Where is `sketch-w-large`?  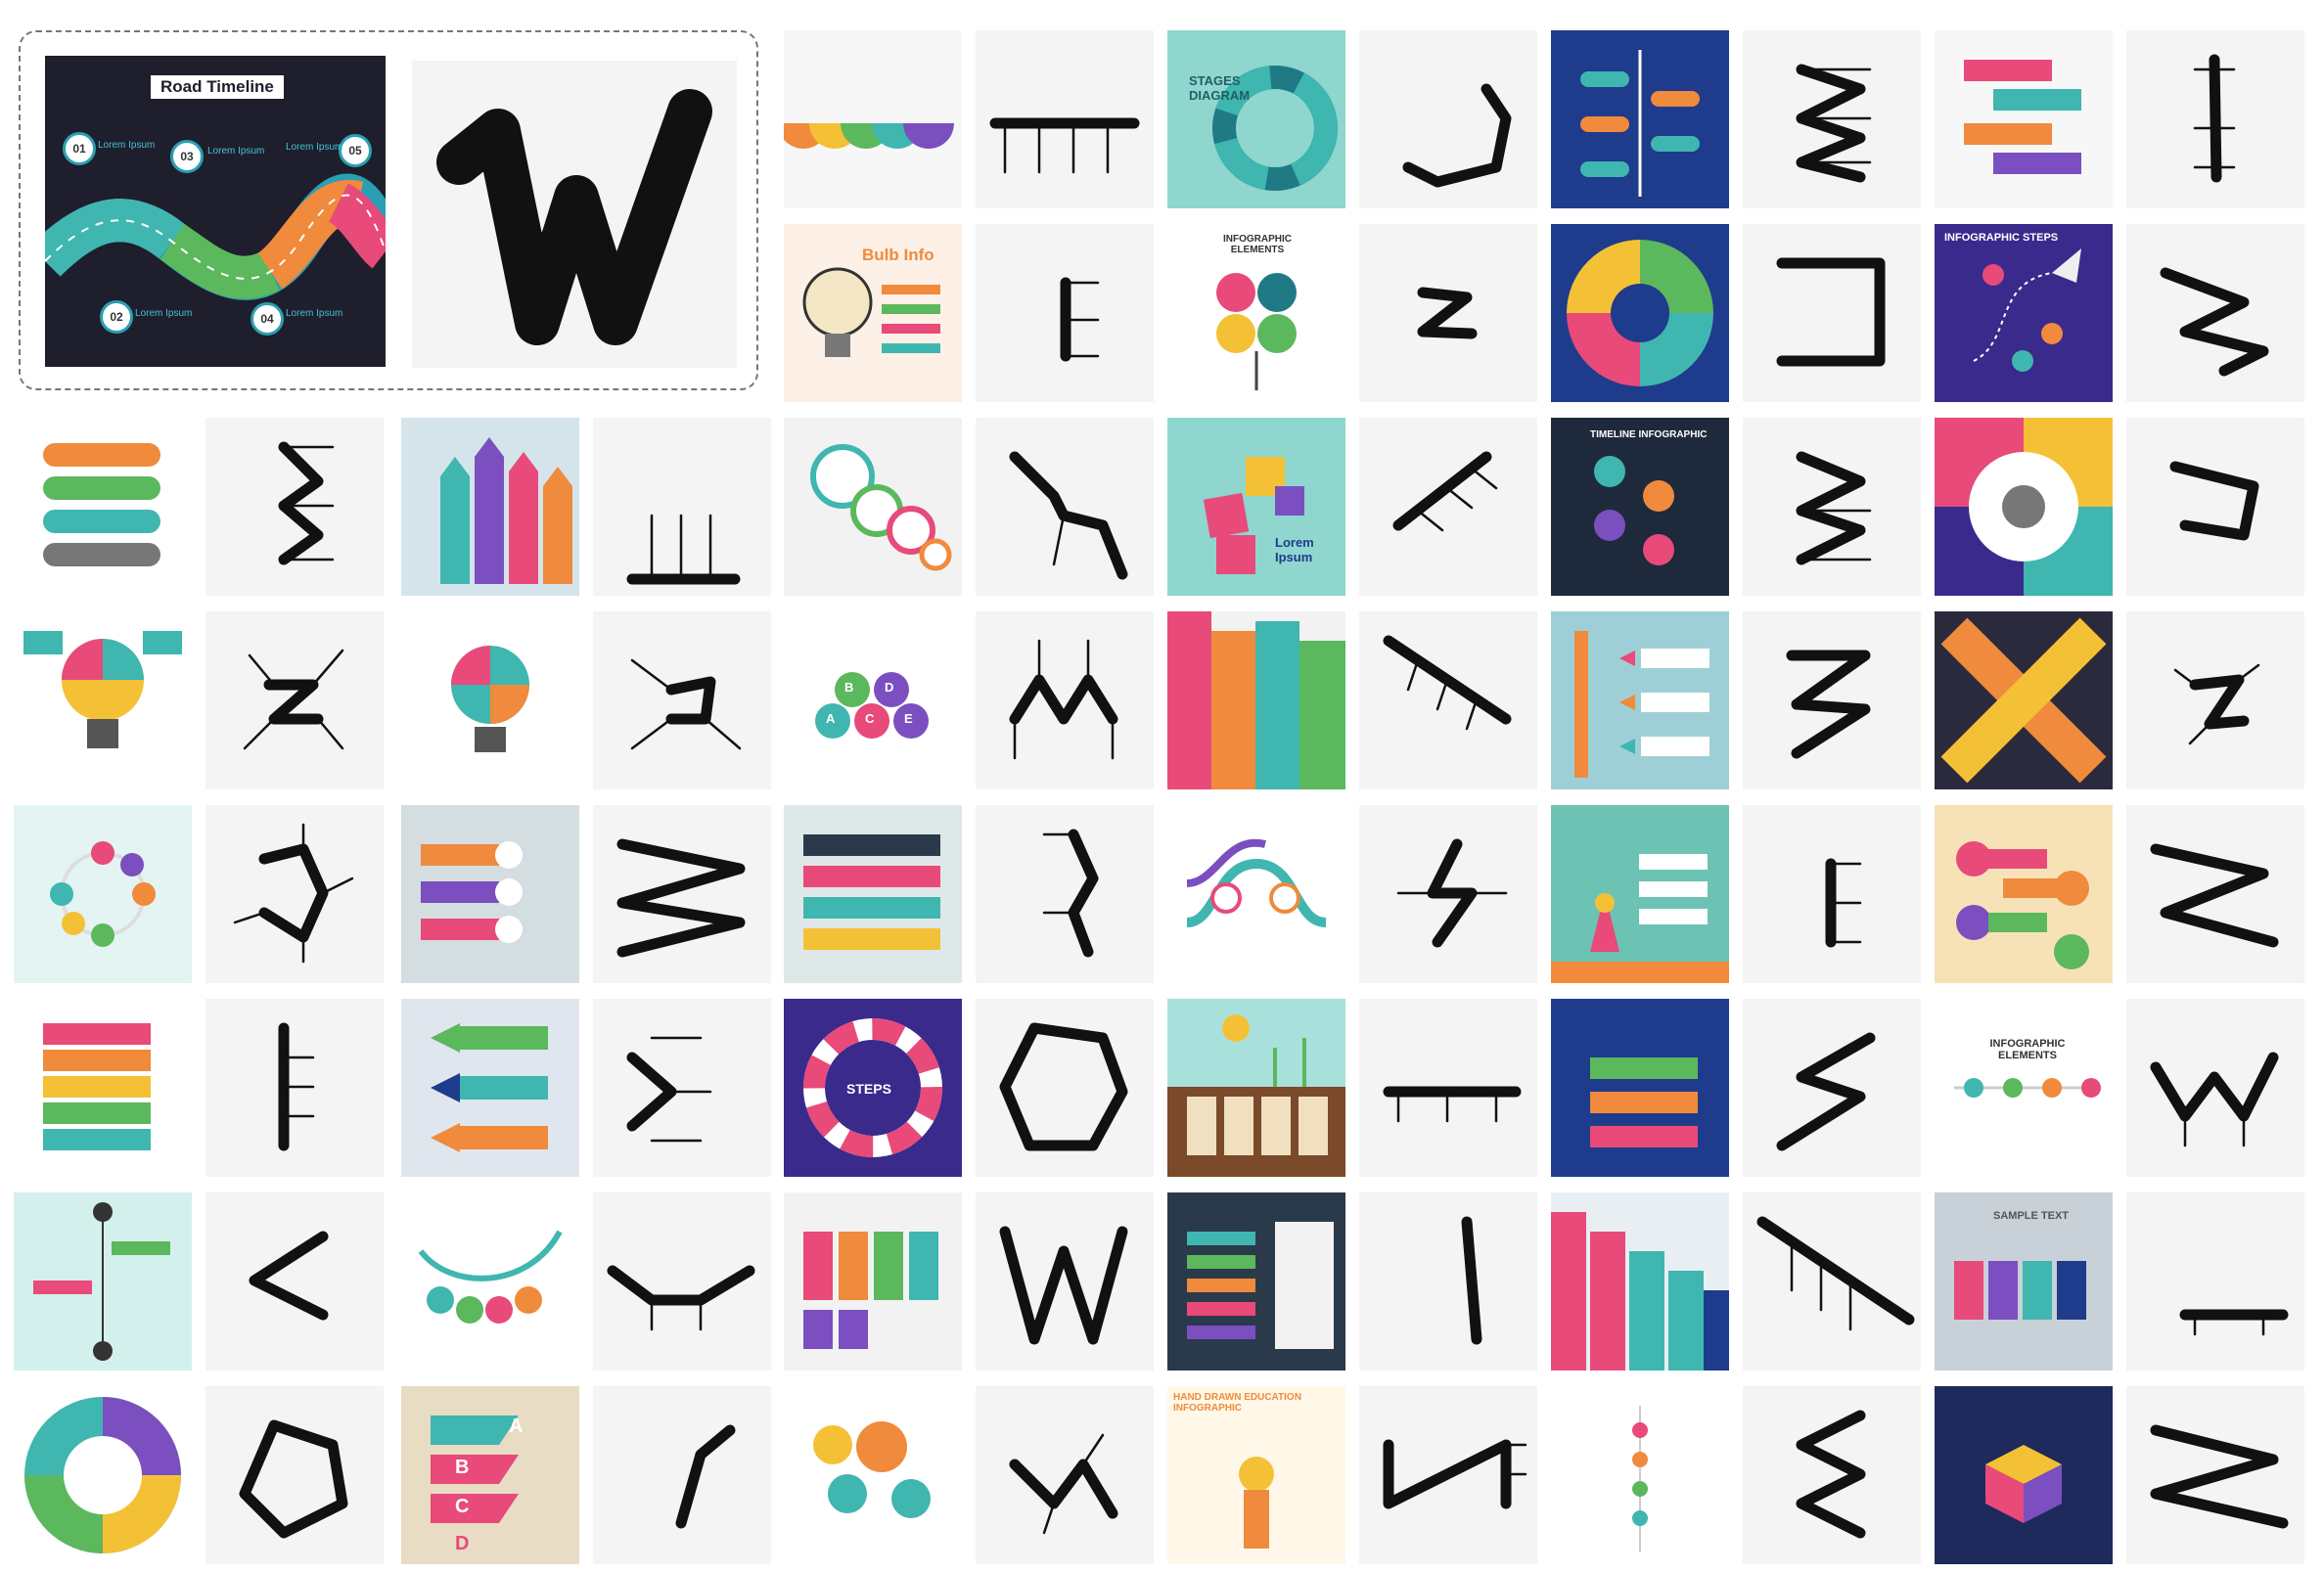 sketch-w-large is located at coordinates (575, 214).